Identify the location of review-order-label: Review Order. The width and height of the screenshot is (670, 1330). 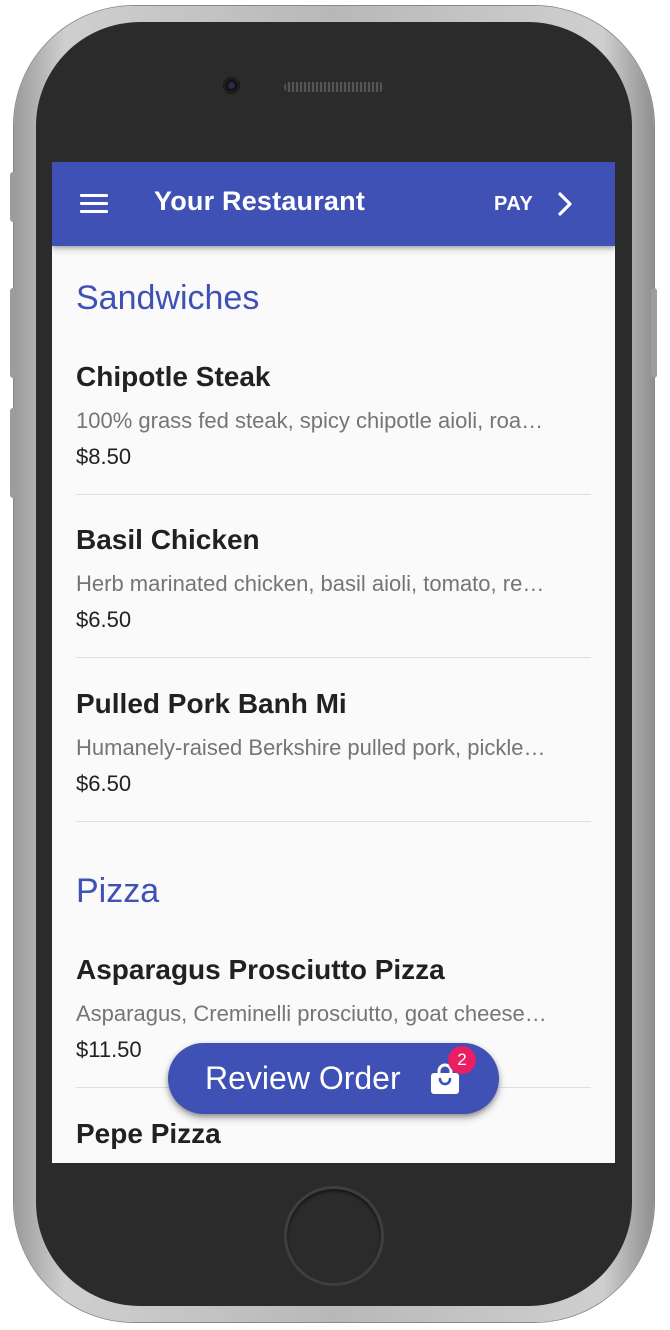
(303, 1078).